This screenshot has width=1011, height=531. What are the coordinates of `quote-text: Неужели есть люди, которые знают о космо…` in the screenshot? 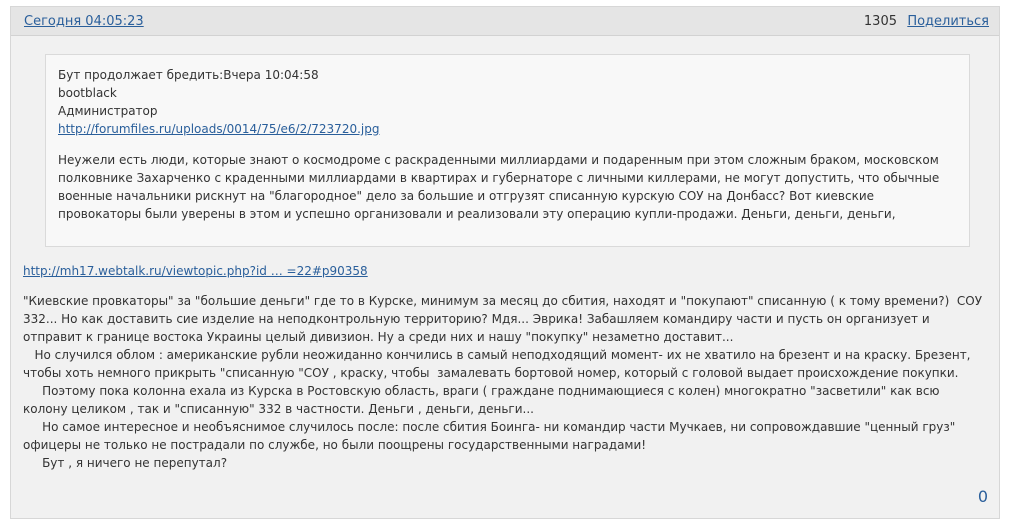 It's located at (499, 187).